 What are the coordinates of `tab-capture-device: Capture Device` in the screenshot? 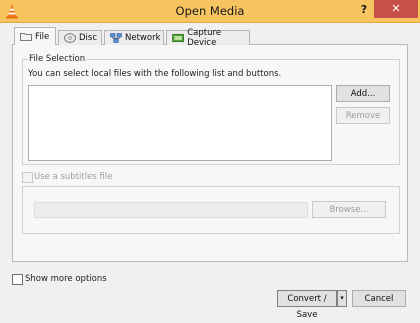 It's located at (208, 38).